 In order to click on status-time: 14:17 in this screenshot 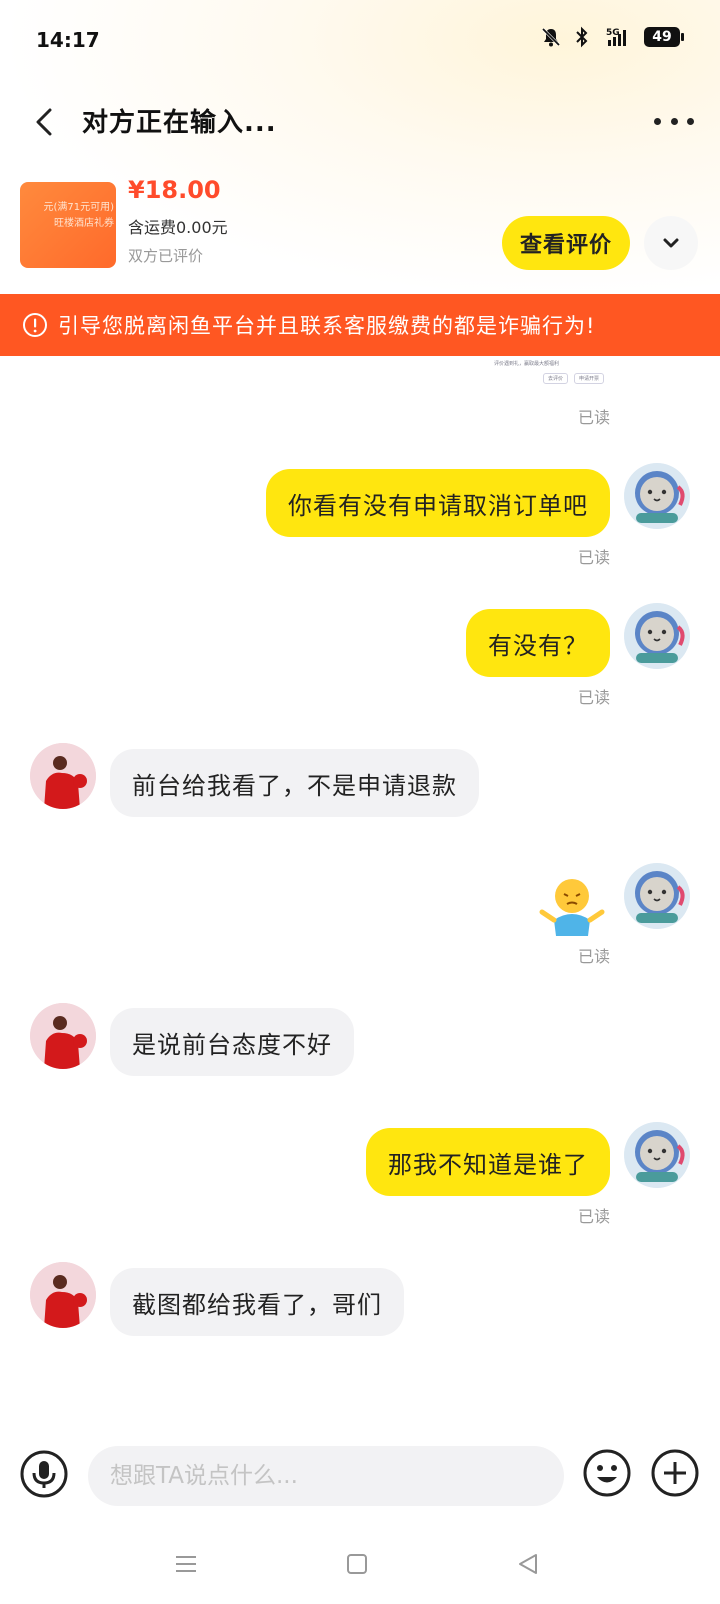, I will do `click(68, 40)`.